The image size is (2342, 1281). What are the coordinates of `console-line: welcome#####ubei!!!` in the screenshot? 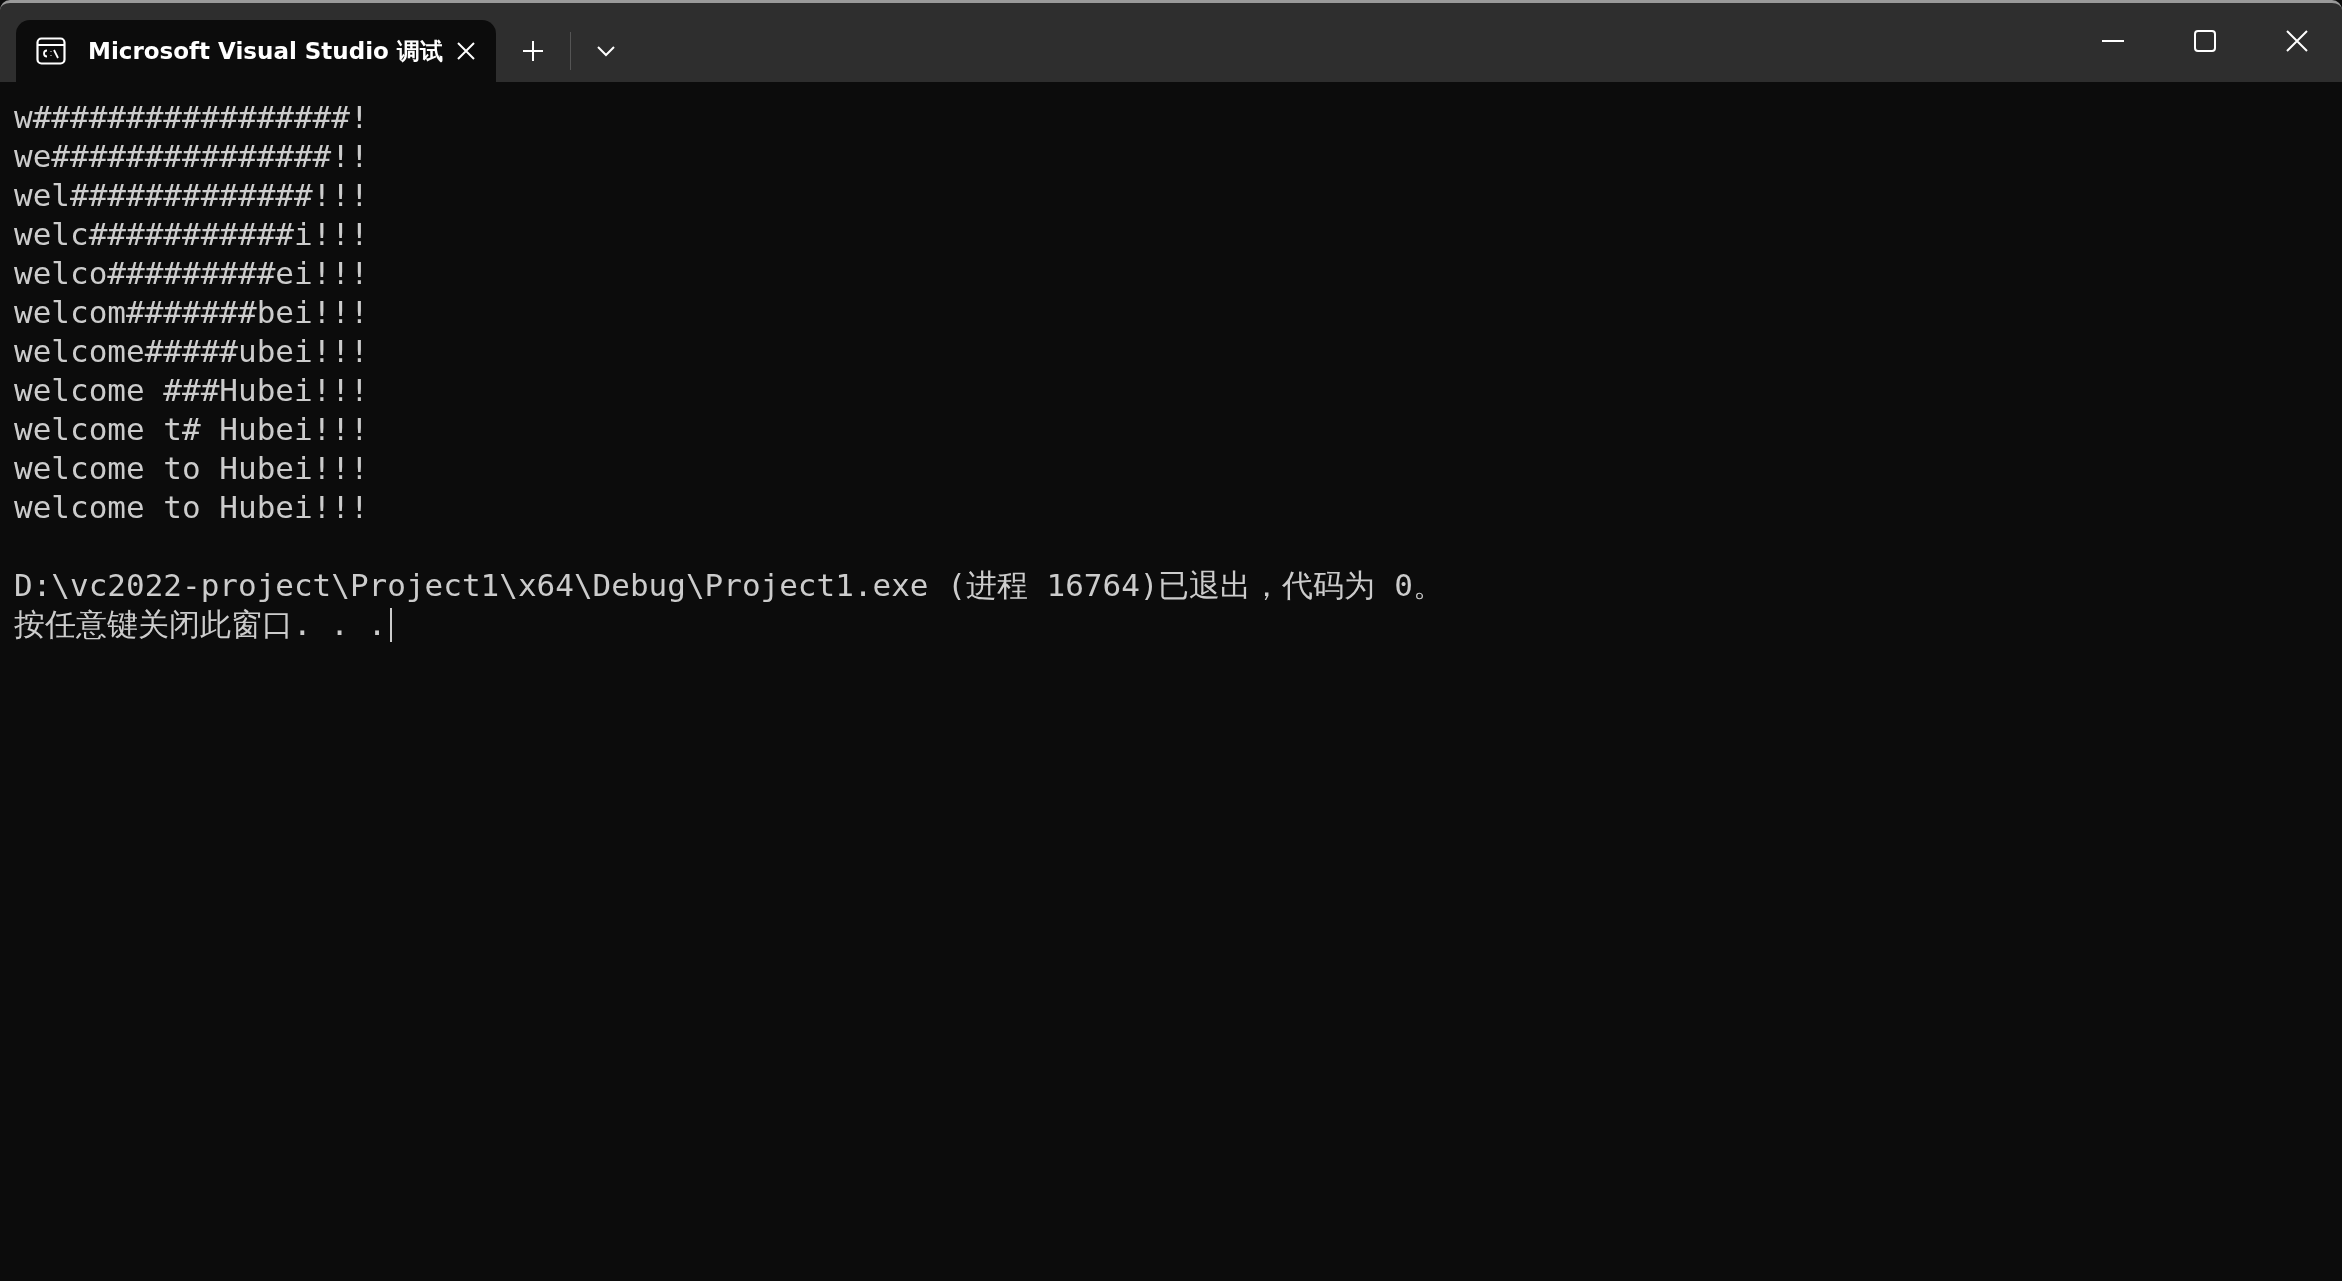 It's located at (192, 351).